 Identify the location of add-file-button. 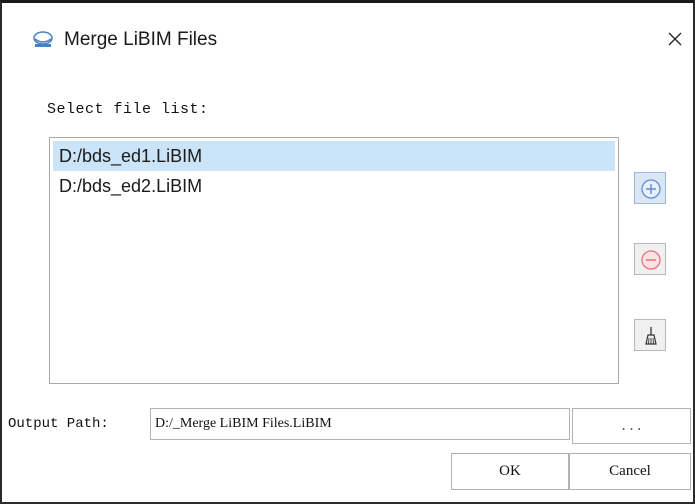
(650, 188).